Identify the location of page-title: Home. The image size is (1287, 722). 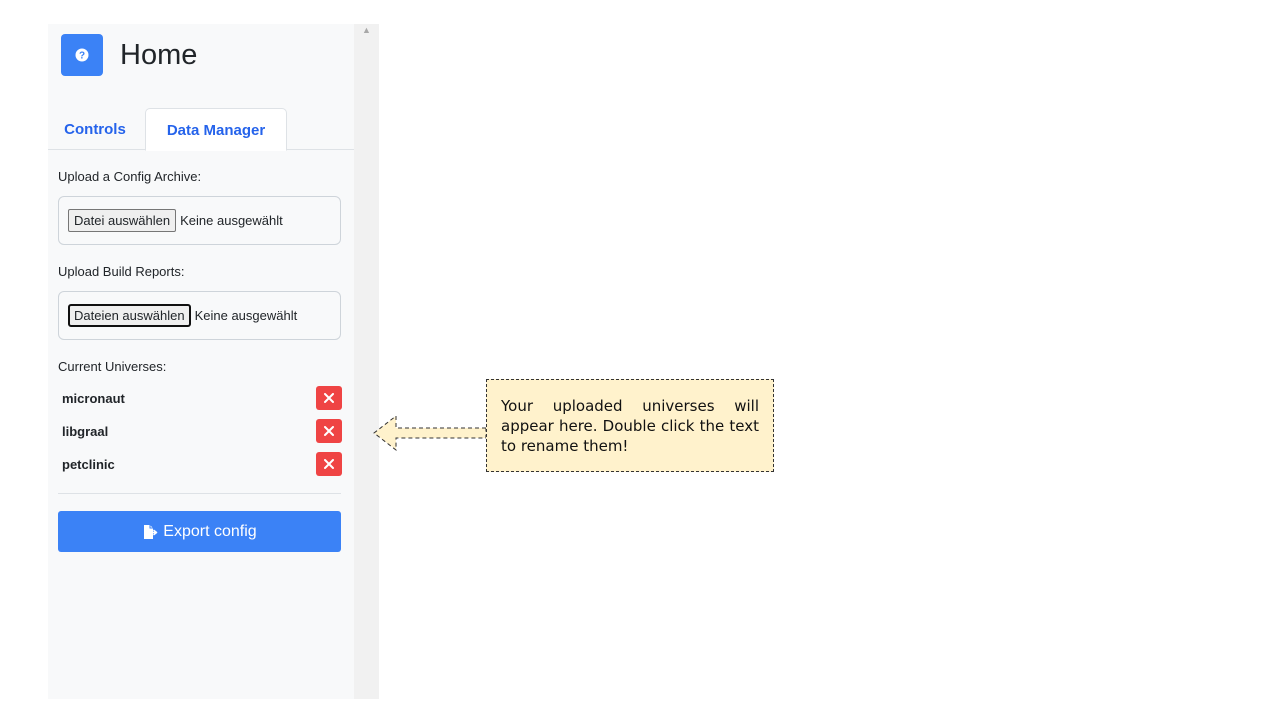
(159, 54).